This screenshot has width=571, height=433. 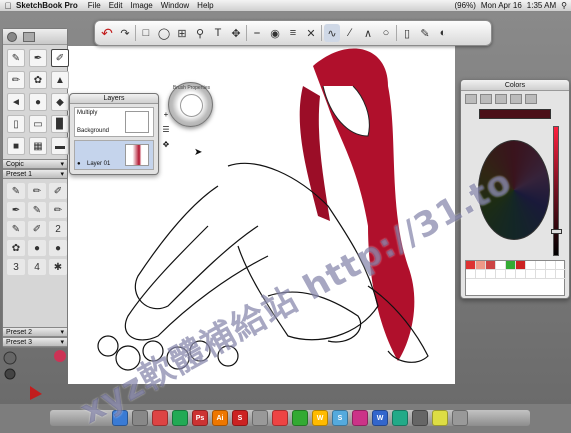 I want to click on mode-image-icon, so click(x=516, y=99).